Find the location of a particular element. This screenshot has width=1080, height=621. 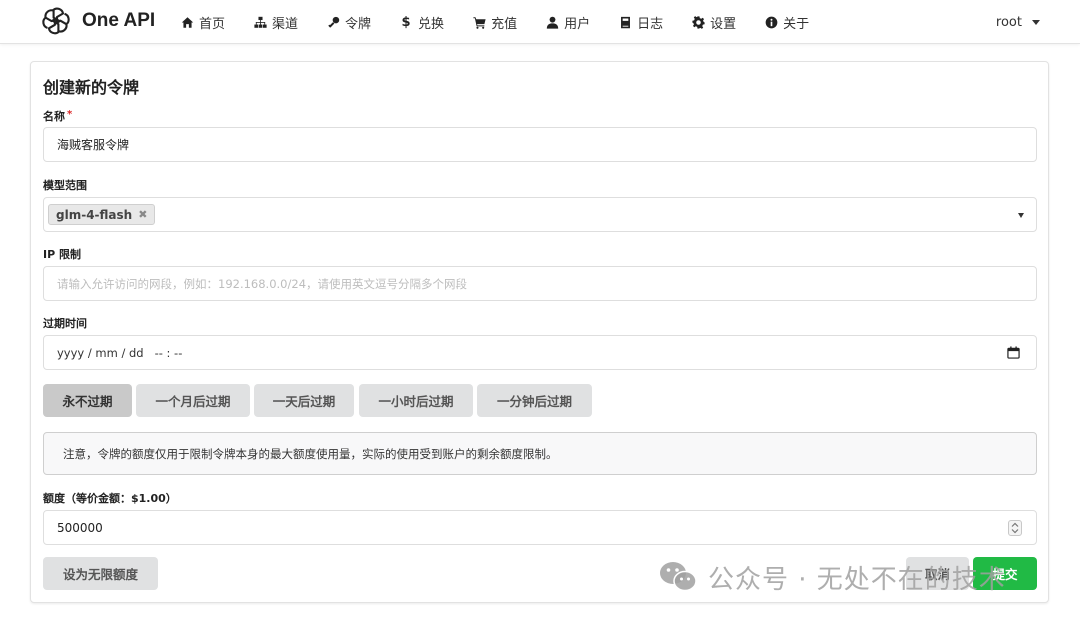

nav-label: 关于 is located at coordinates (796, 24).